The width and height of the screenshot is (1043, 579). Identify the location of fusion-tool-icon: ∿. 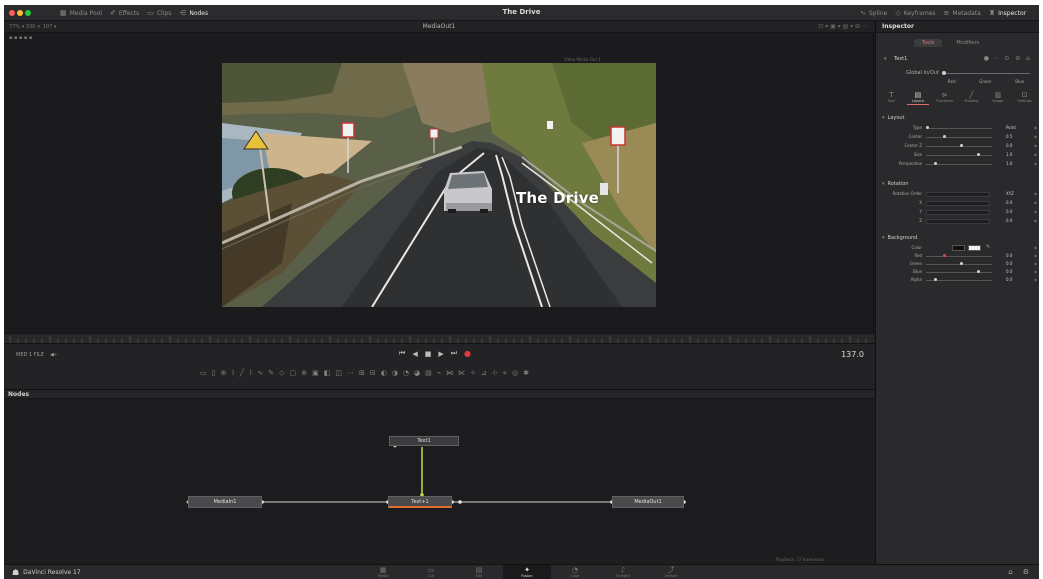
(260, 373).